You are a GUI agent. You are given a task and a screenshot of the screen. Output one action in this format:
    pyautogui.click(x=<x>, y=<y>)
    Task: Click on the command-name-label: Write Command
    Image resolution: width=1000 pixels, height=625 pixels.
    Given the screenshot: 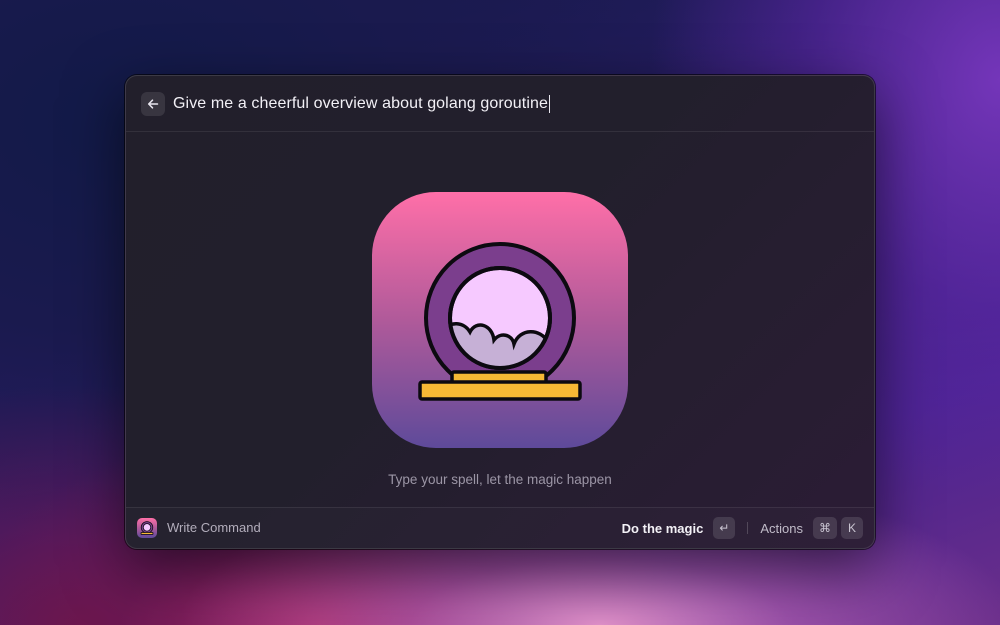 What is the action you would take?
    pyautogui.click(x=214, y=527)
    